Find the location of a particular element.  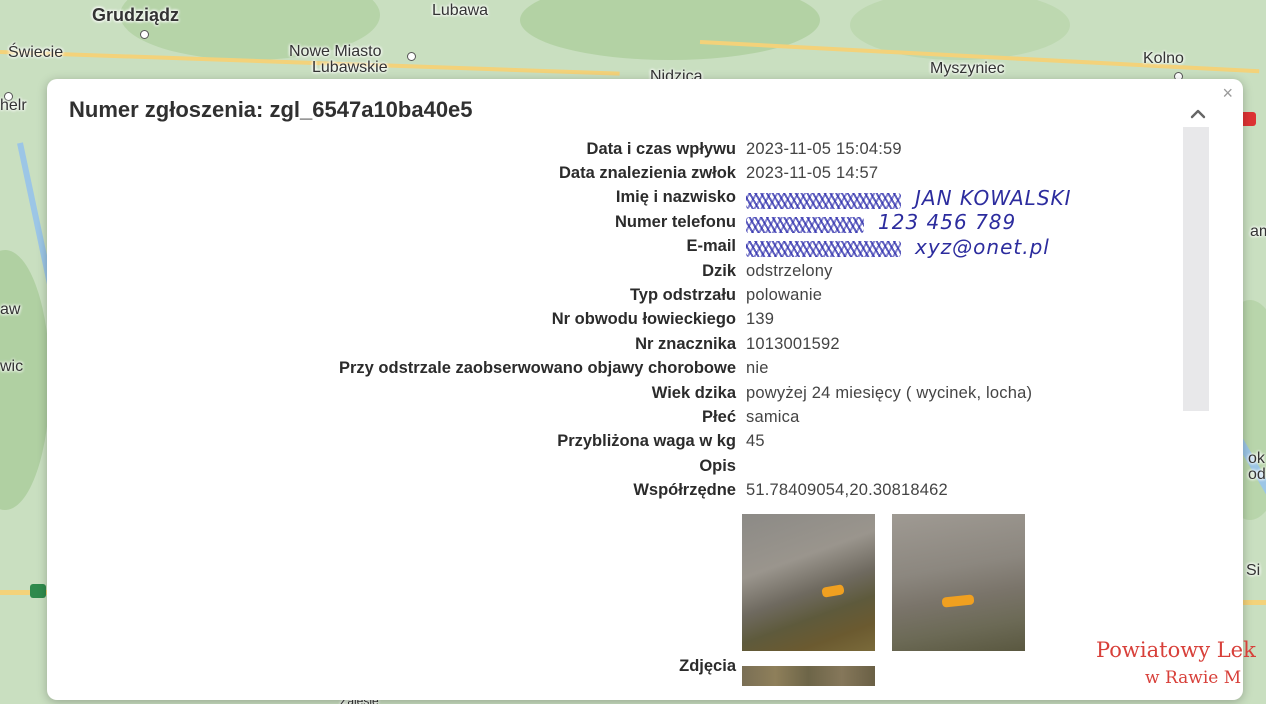

detail-row-description: Opis is located at coordinates (607, 466).